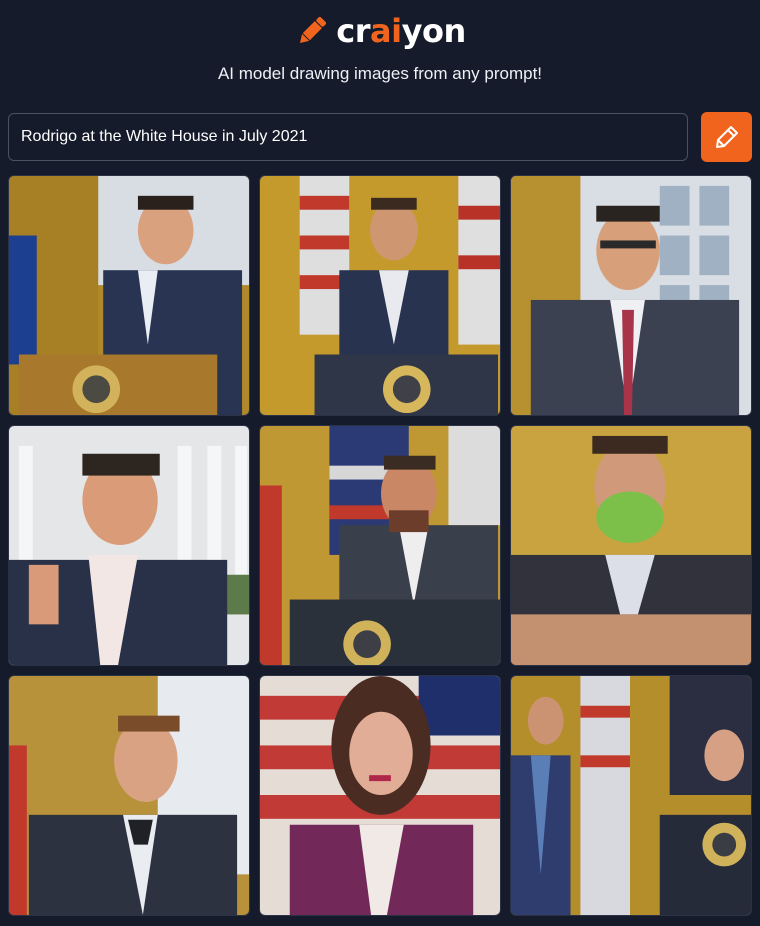 Image resolution: width=760 pixels, height=926 pixels. Describe the element at coordinates (348, 137) in the screenshot. I see `prompt-input` at that location.